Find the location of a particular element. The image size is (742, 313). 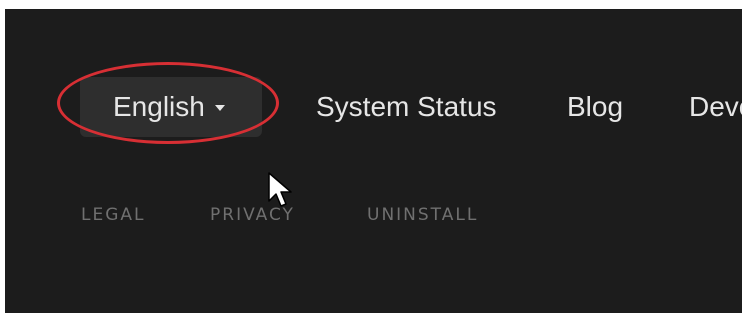

nav-link-blog: Blog is located at coordinates (595, 107).